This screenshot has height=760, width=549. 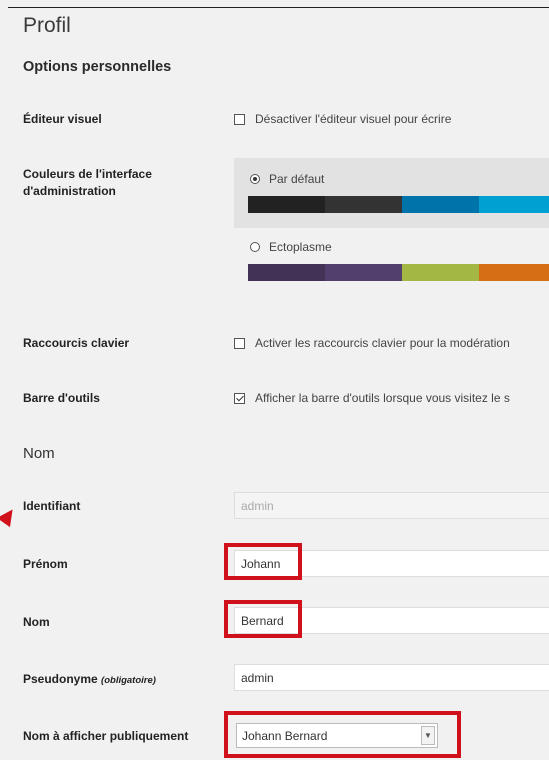 I want to click on keyboard-shortcuts-checkbox, so click(x=239, y=343).